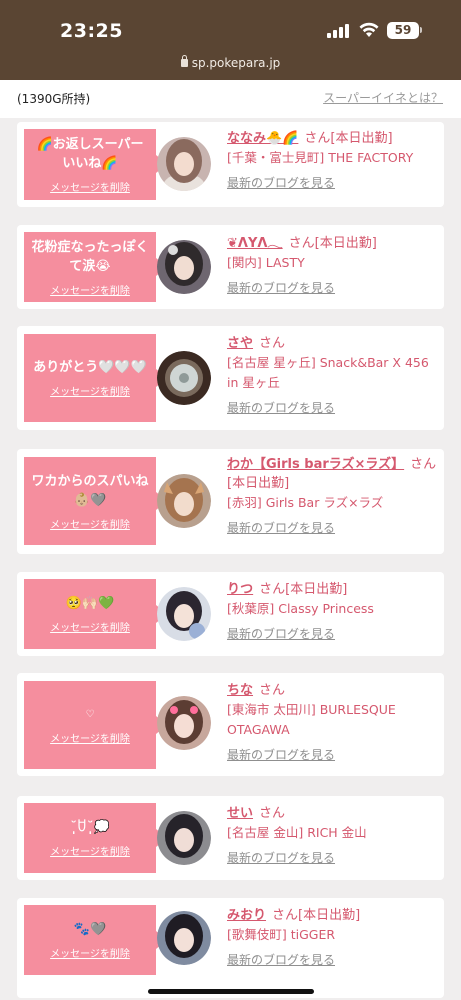 The image size is (461, 1000). Describe the element at coordinates (369, 29) in the screenshot. I see `wifi-icon` at that location.